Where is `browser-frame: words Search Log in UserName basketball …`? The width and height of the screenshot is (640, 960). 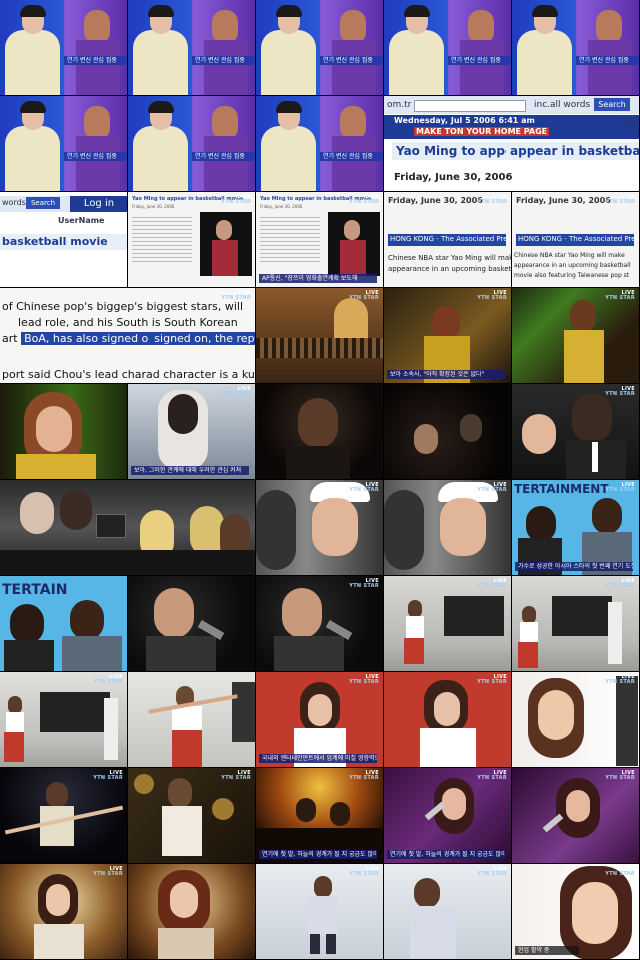 browser-frame: words Search Log in UserName basketball … is located at coordinates (64, 240).